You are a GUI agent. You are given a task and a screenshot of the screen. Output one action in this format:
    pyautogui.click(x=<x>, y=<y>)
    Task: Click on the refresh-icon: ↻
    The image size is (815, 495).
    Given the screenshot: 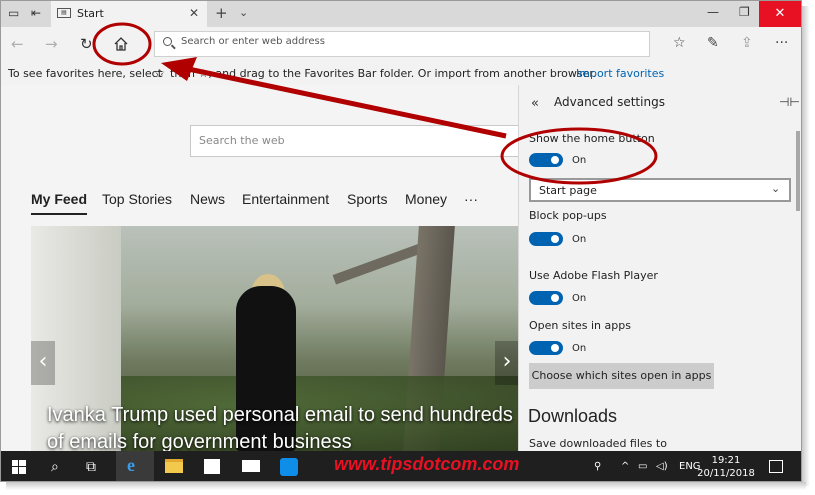 What is the action you would take?
    pyautogui.click(x=86, y=44)
    